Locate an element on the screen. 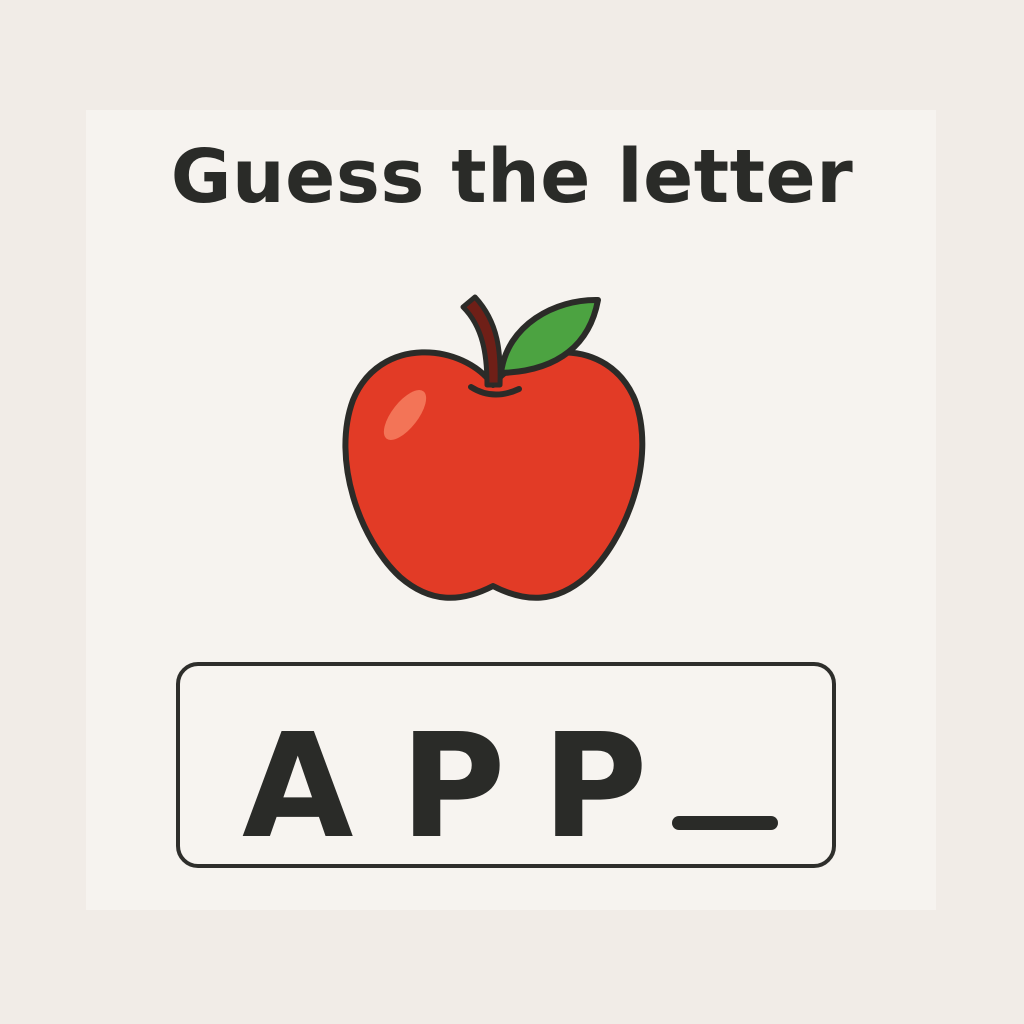  missing-letter-blank is located at coordinates (725, 823).